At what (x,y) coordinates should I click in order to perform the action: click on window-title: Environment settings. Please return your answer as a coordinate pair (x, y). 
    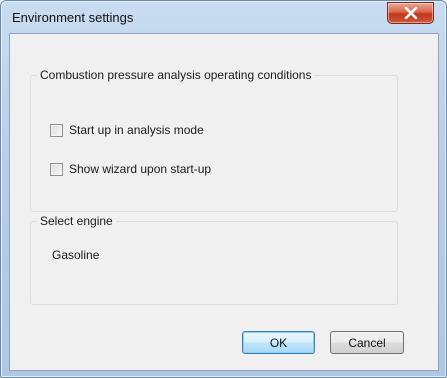
    Looking at the image, I should click on (73, 17).